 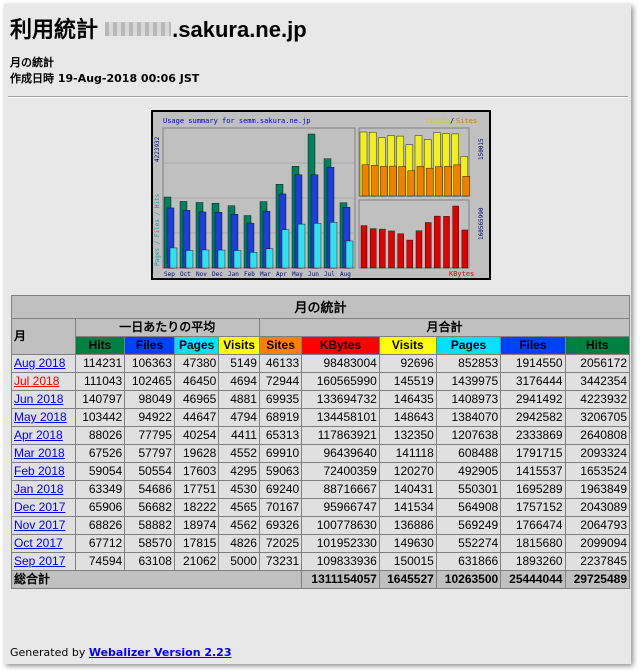 What do you see at coordinates (149, 543) in the screenshot?
I see `value-cell: 58570` at bounding box center [149, 543].